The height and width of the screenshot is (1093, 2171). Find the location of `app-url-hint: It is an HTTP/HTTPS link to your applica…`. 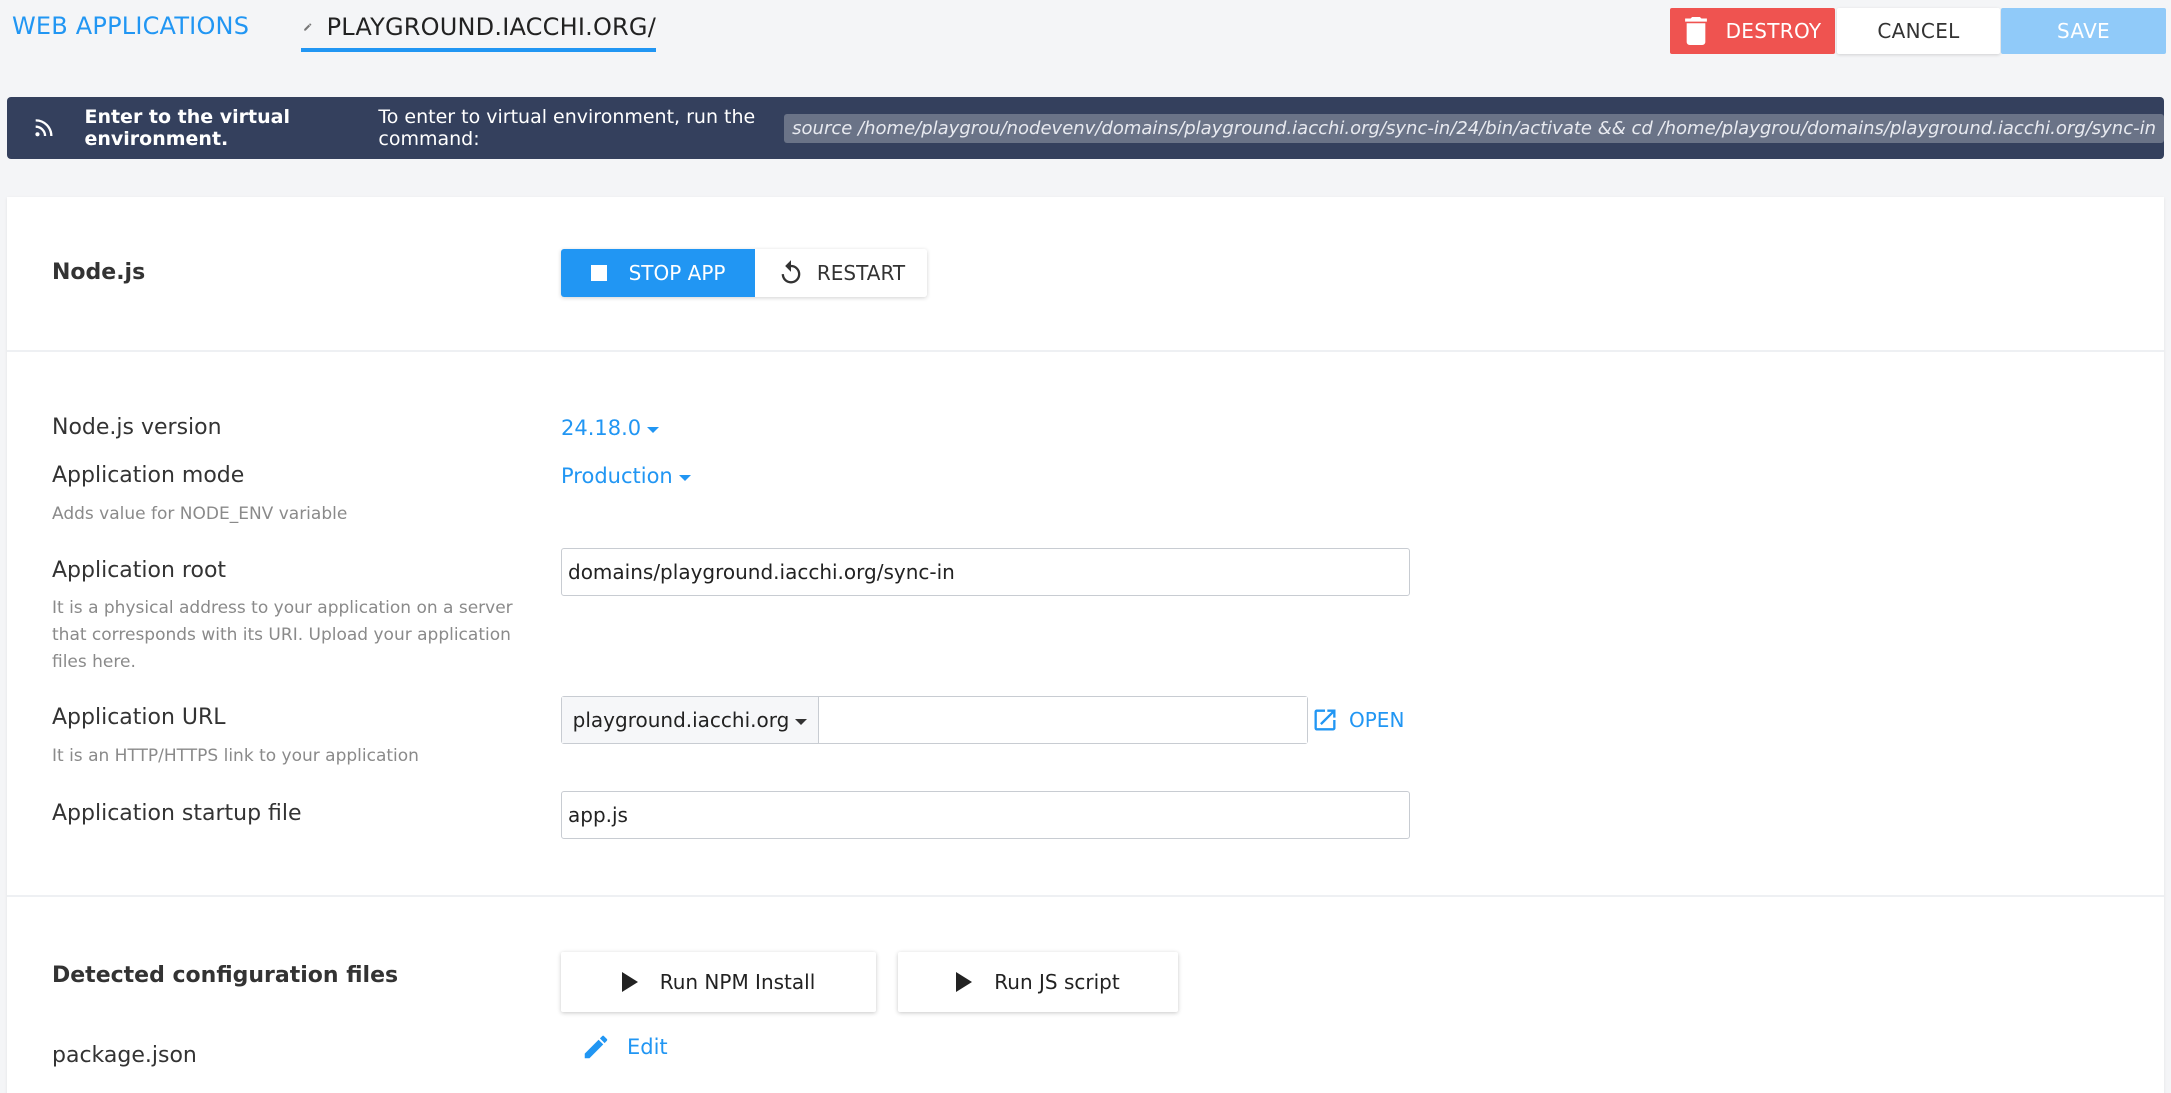

app-url-hint: It is an HTTP/HTTPS link to your applica… is located at coordinates (235, 756).